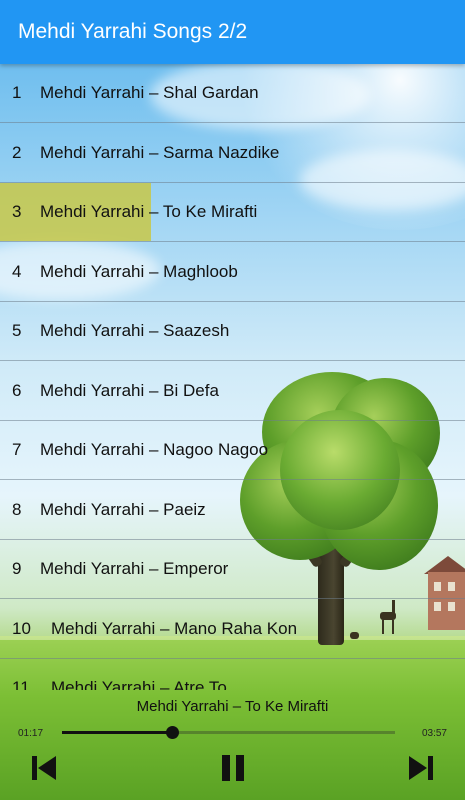 The width and height of the screenshot is (465, 800). I want to click on song-number: 11, so click(21, 684).